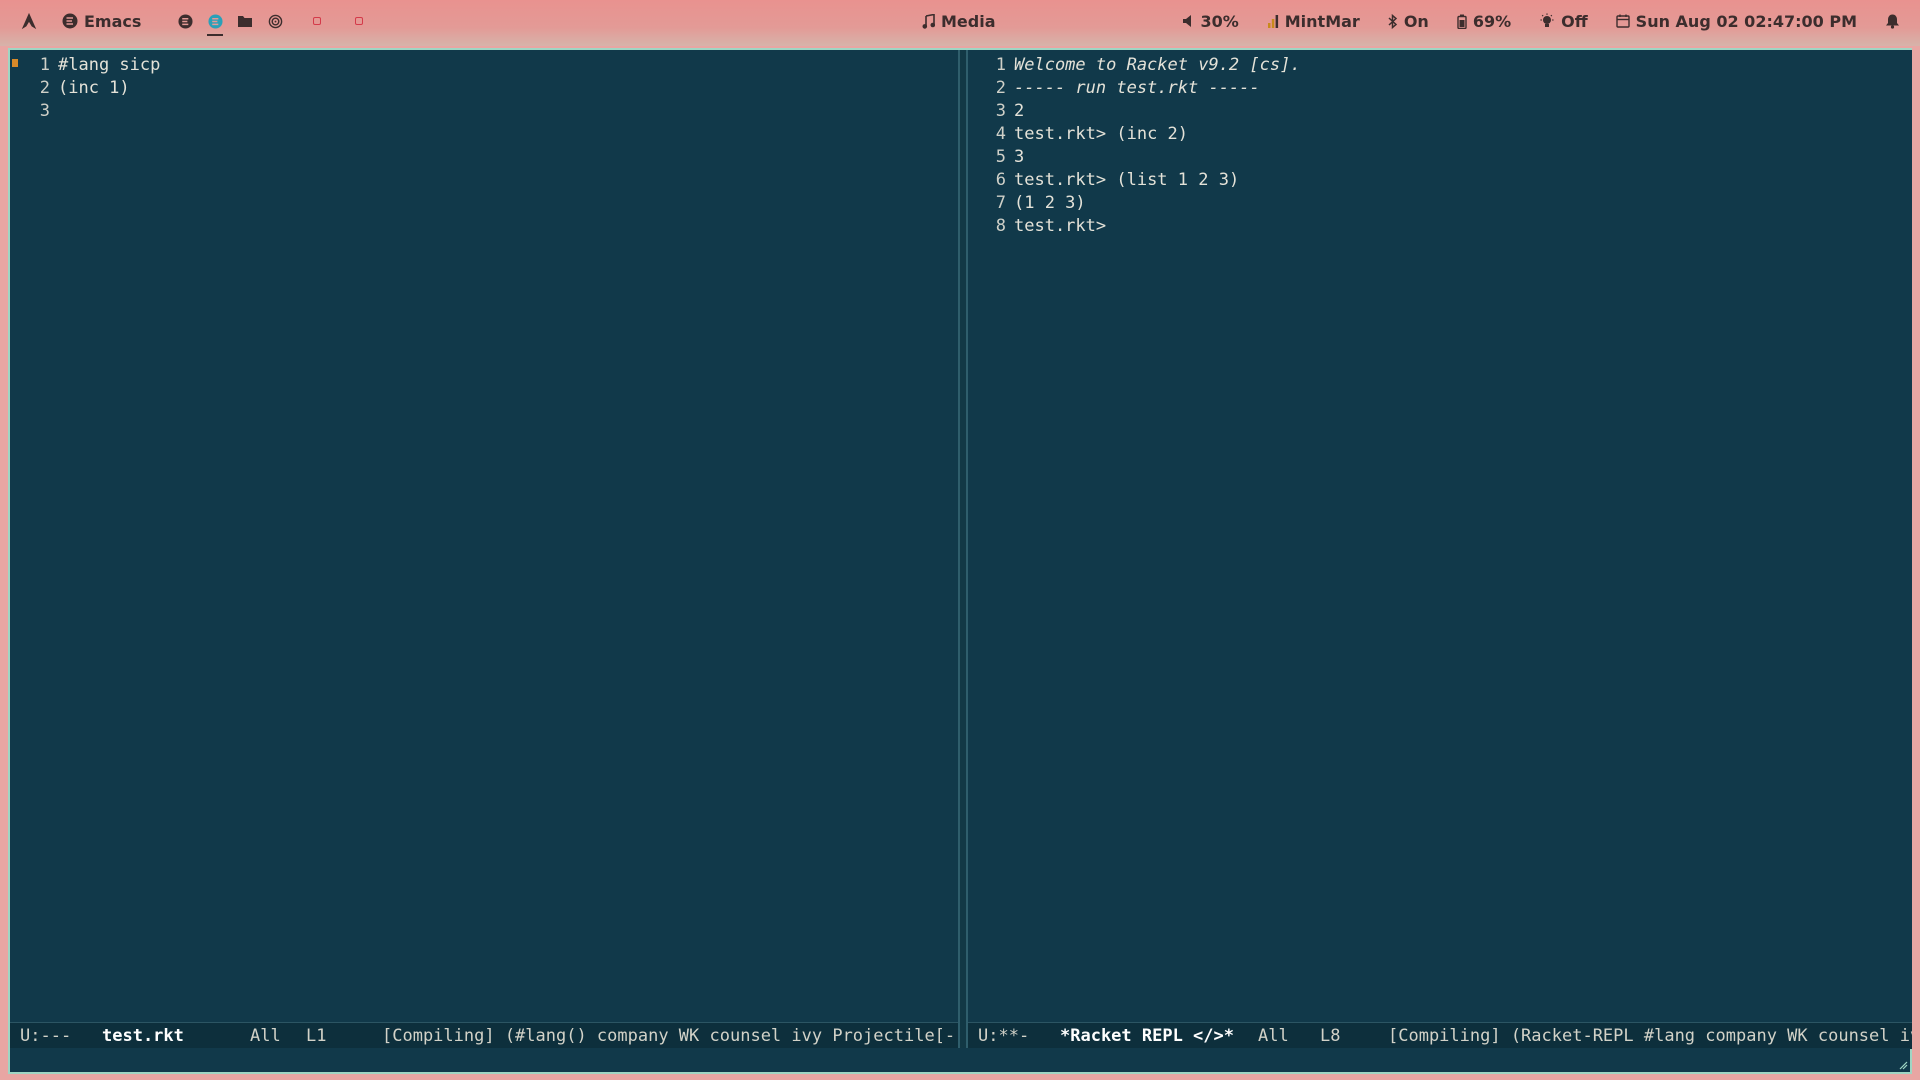  I want to click on workspace-list, so click(272, 23).